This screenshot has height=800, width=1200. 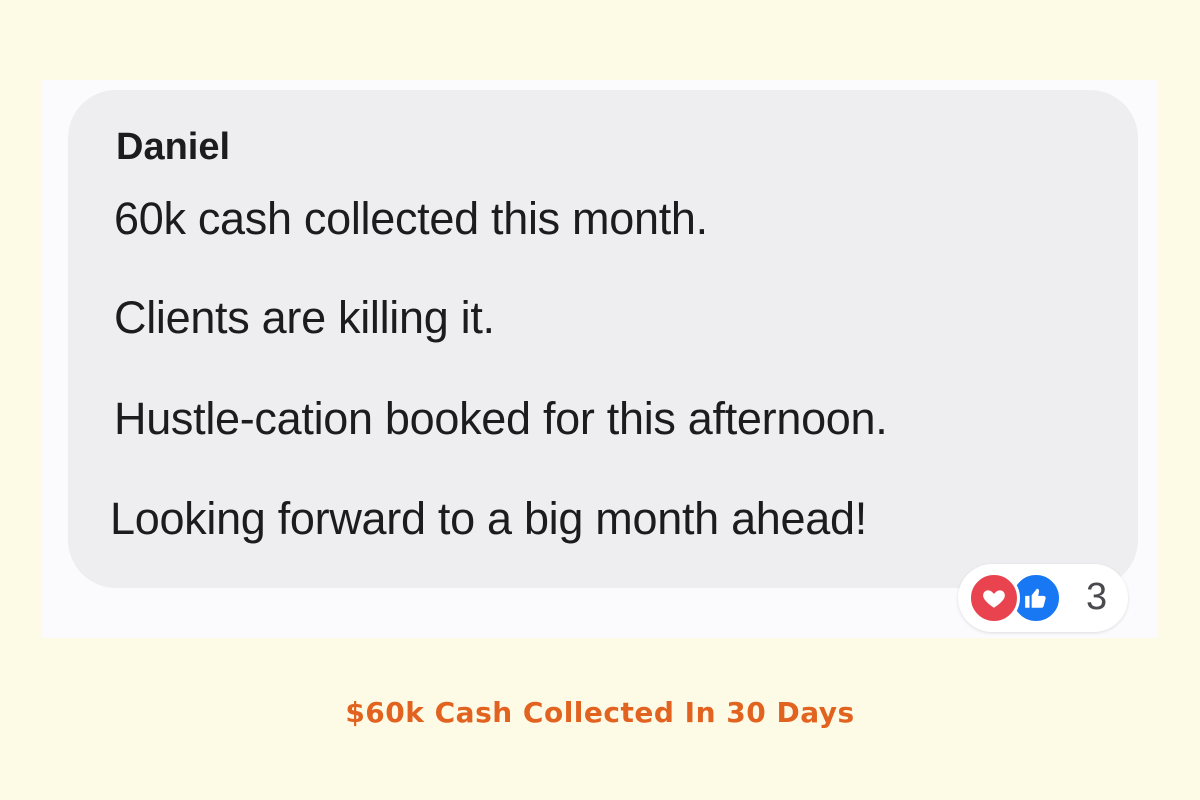 What do you see at coordinates (304, 317) in the screenshot?
I see `message-line: Clients are killing it.` at bounding box center [304, 317].